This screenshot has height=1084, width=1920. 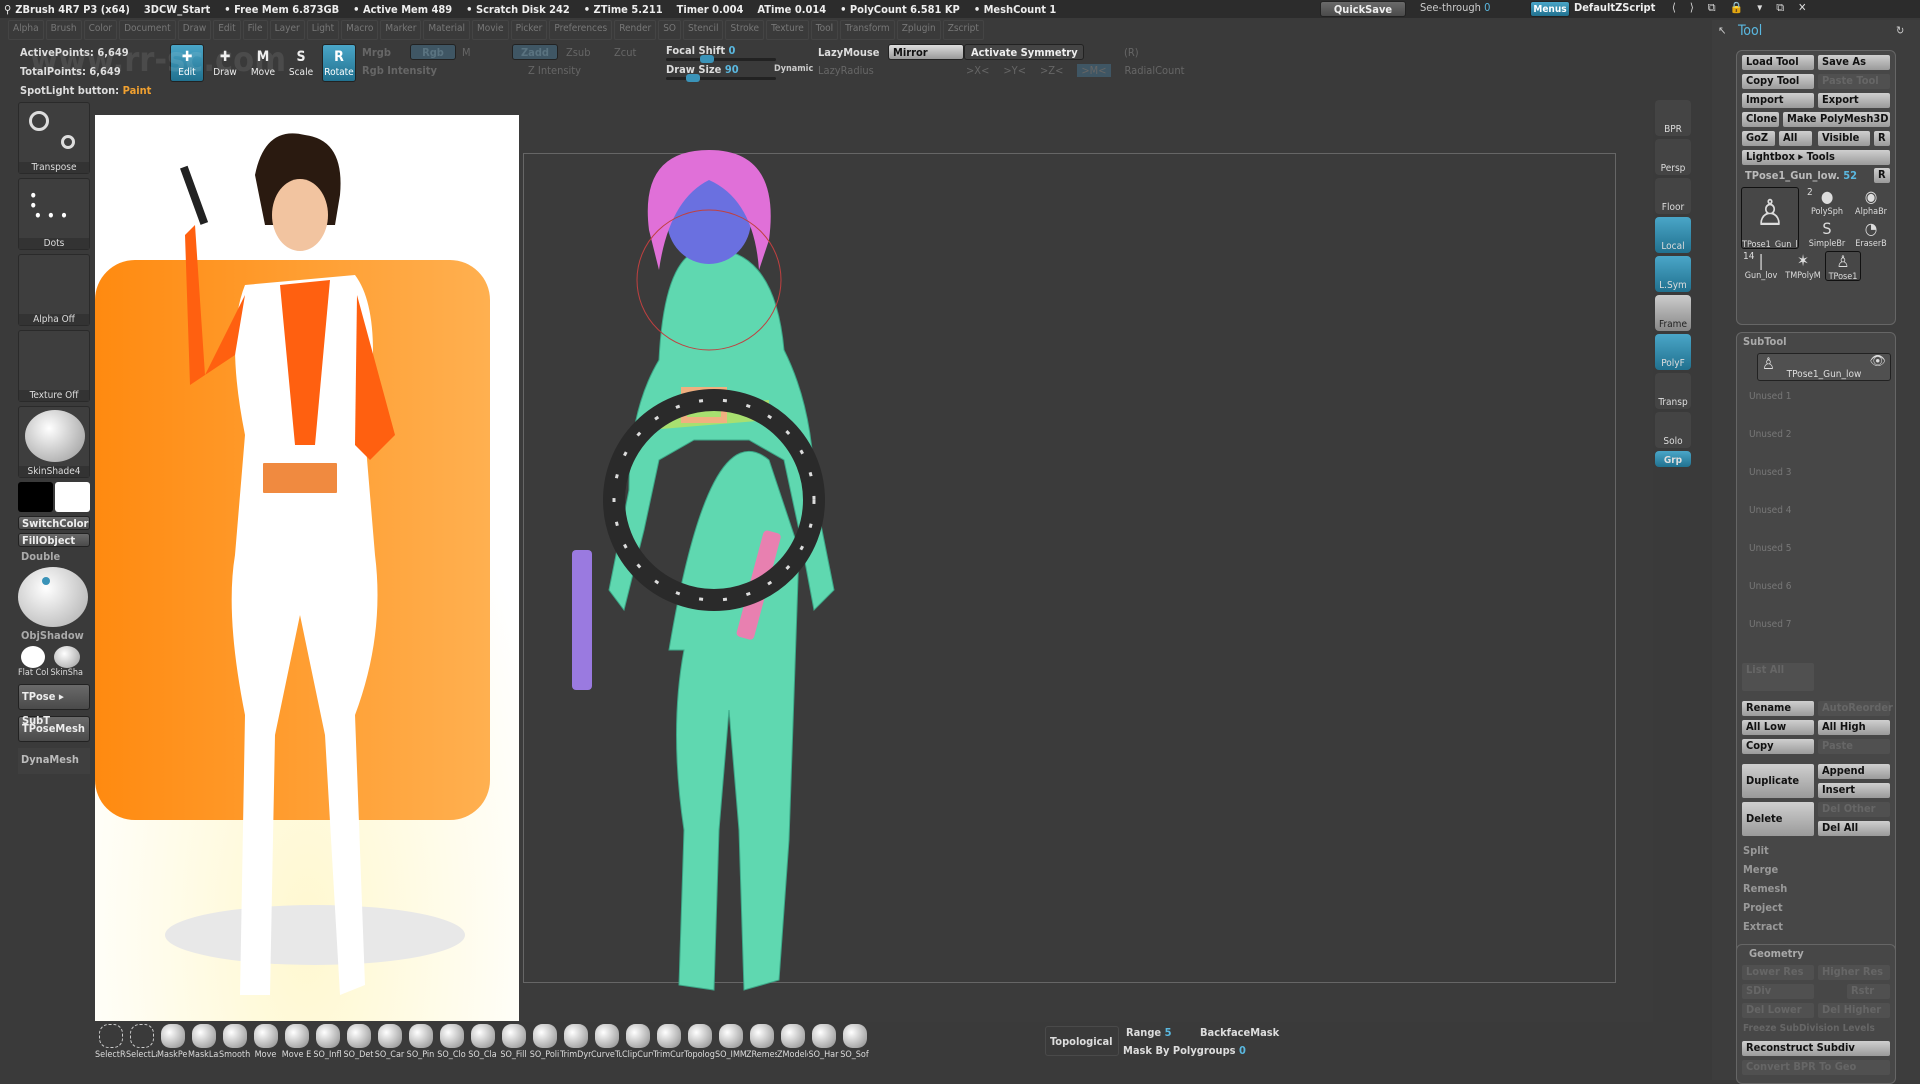 What do you see at coordinates (100, 30) in the screenshot?
I see `menu-color: Color` at bounding box center [100, 30].